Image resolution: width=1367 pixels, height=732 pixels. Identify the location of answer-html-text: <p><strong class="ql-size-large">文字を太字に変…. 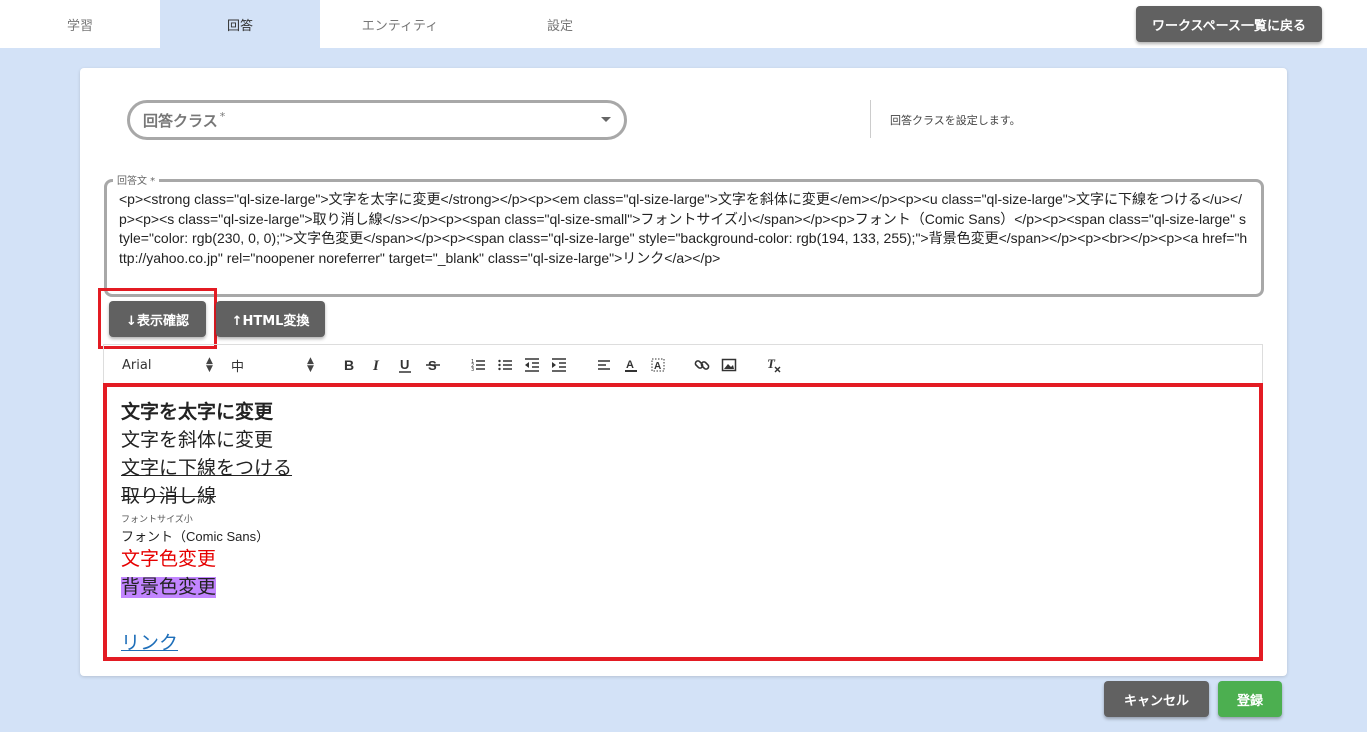
(684, 229).